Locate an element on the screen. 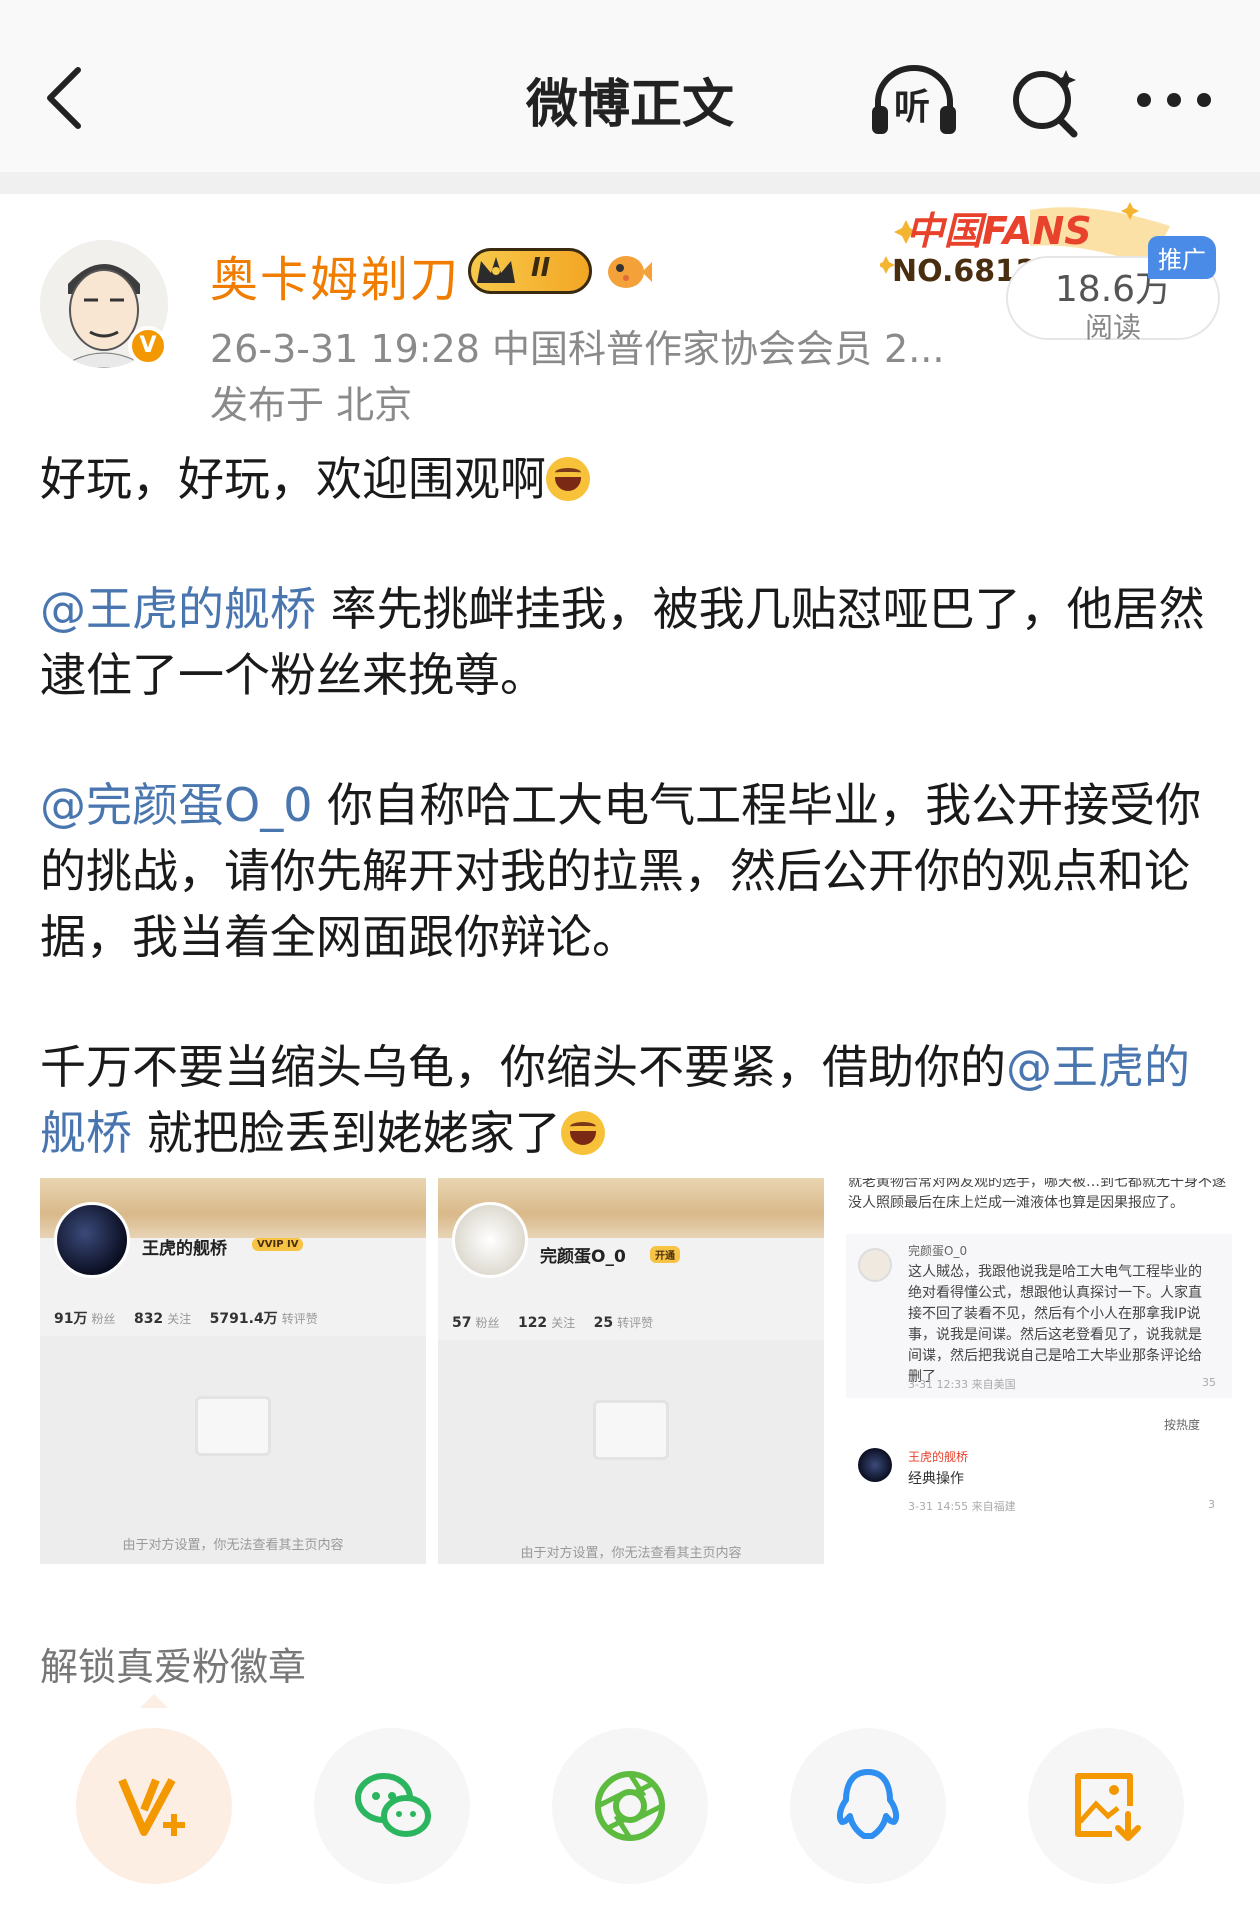 Image resolution: width=1260 pixels, height=1927 pixels. mention-link: @完颜蛋O_0 is located at coordinates (176, 805).